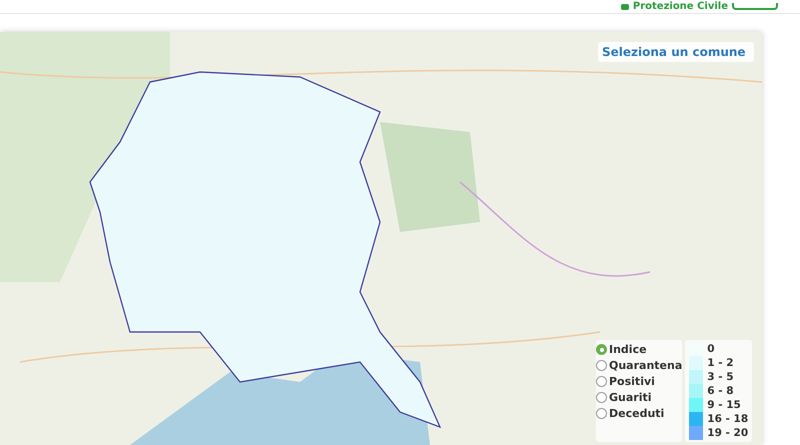 This screenshot has width=800, height=445. Describe the element at coordinates (720, 391) in the screenshot. I see `legend-label: 6 - 8` at that location.